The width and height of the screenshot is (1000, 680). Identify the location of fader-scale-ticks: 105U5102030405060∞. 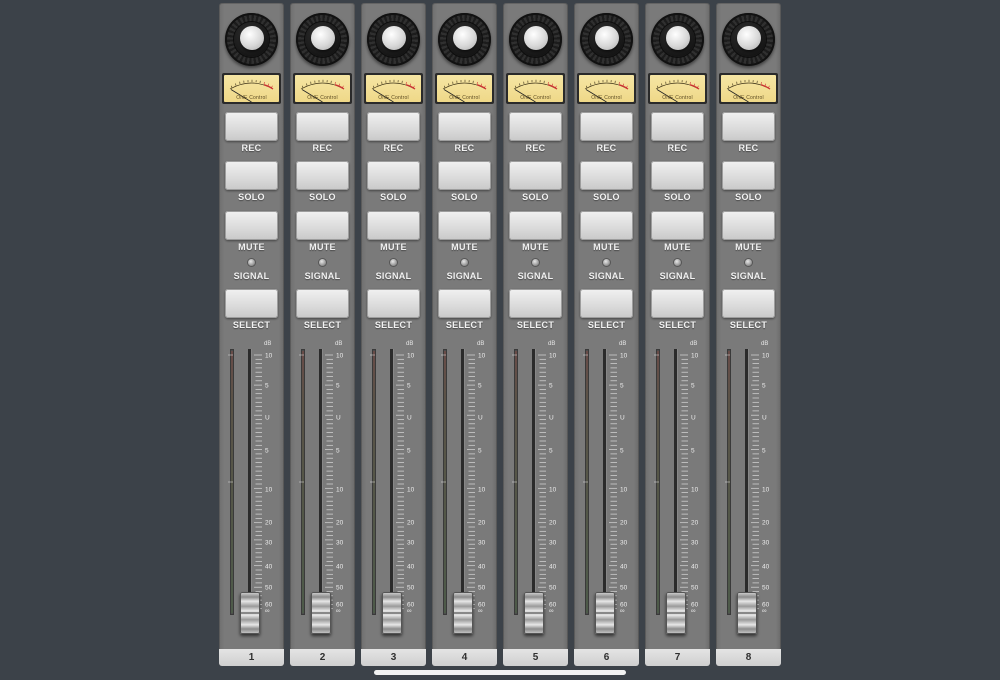
(747, 484).